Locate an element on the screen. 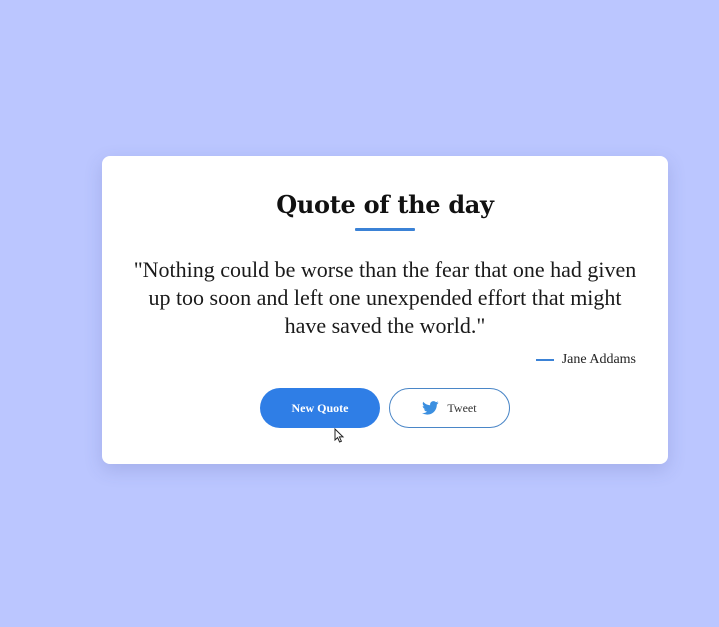 This screenshot has height=627, width=719. tweet-label: Tweet is located at coordinates (462, 407).